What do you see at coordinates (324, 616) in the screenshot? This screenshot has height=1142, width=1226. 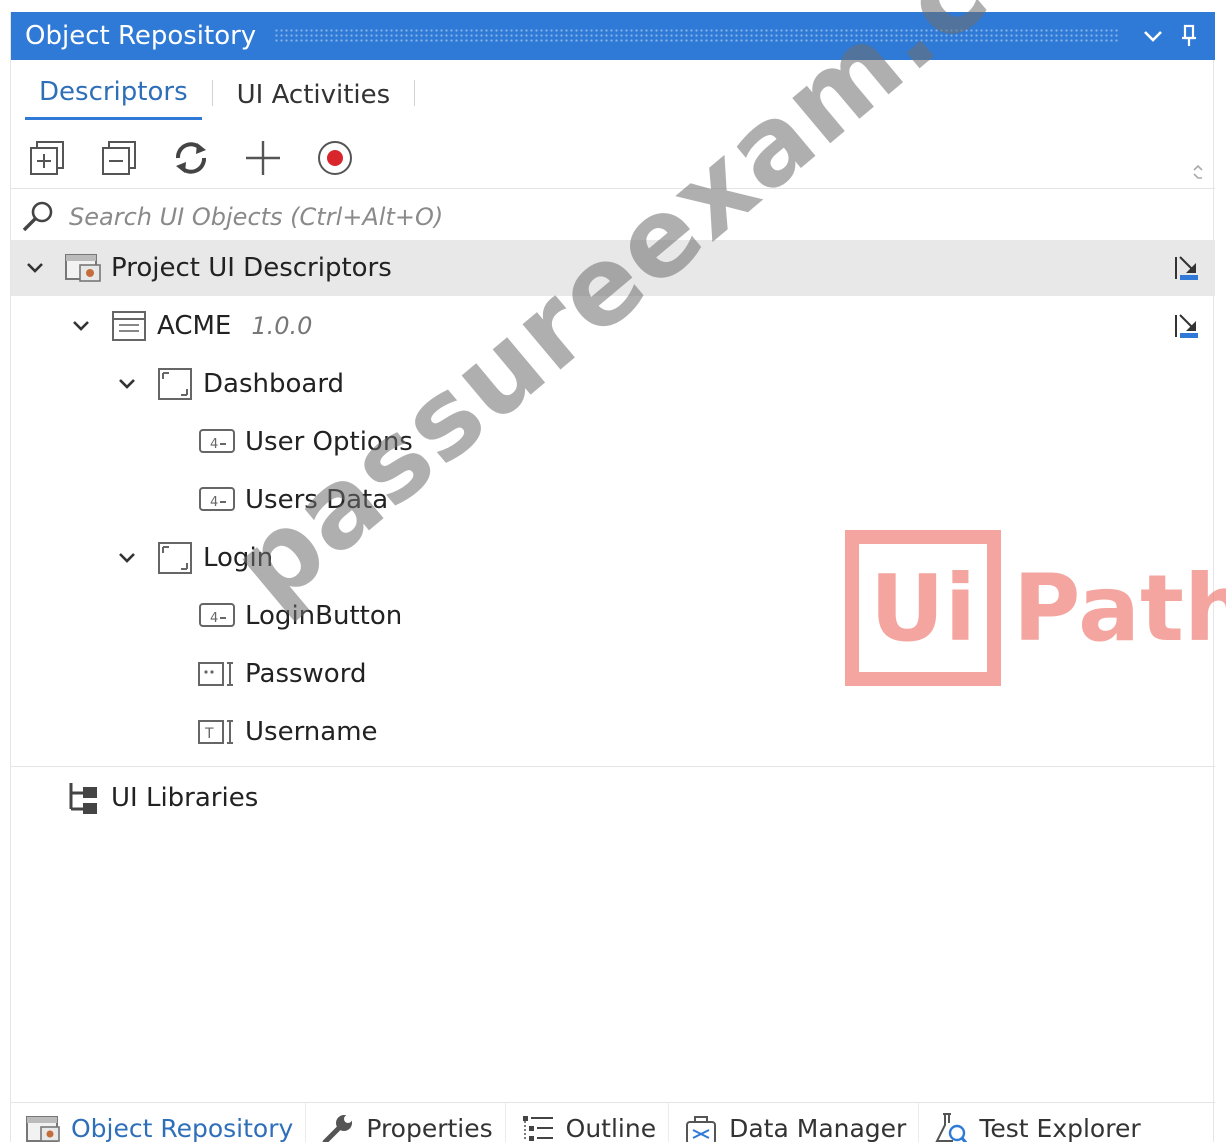 I see `tree-node-label: LoginButton` at bounding box center [324, 616].